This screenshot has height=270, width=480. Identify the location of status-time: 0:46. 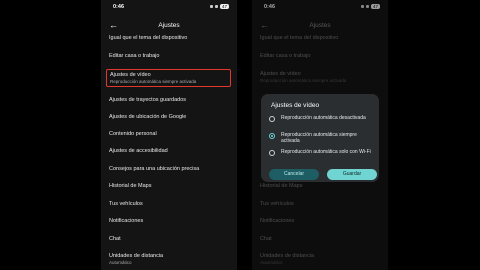
(119, 7).